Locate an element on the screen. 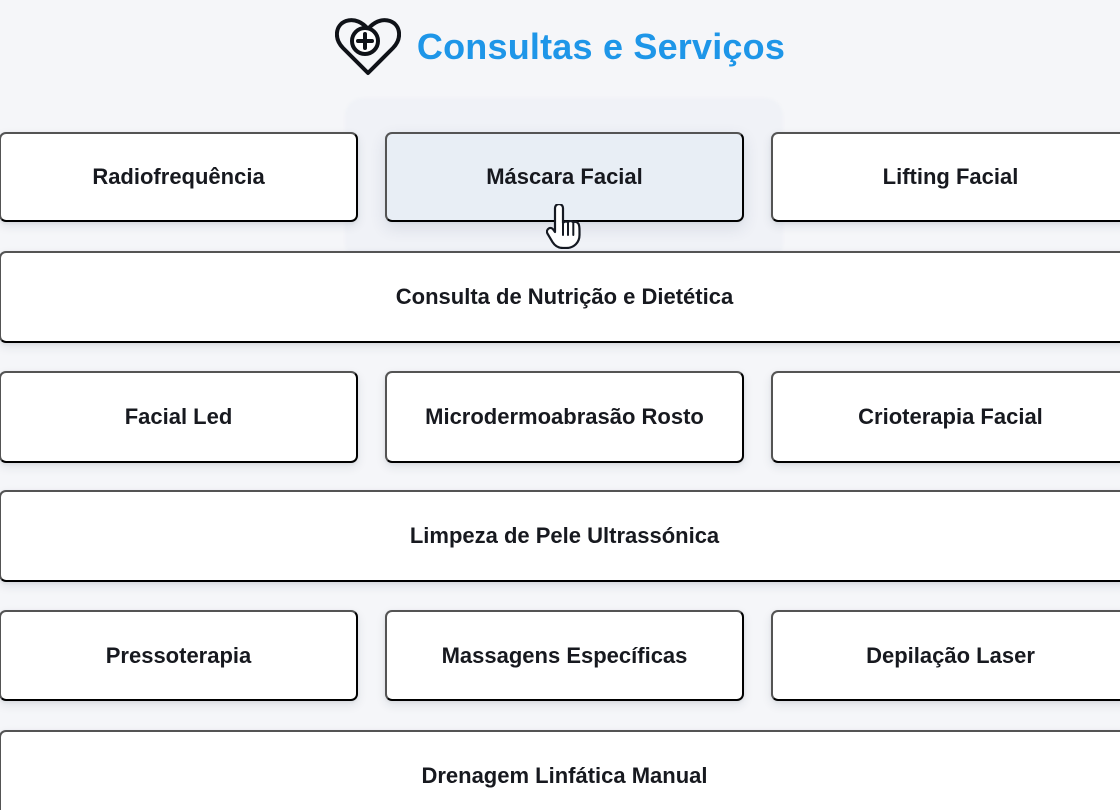  service-card-crioterapia-facial: Crioterapia Facial is located at coordinates (945, 417).